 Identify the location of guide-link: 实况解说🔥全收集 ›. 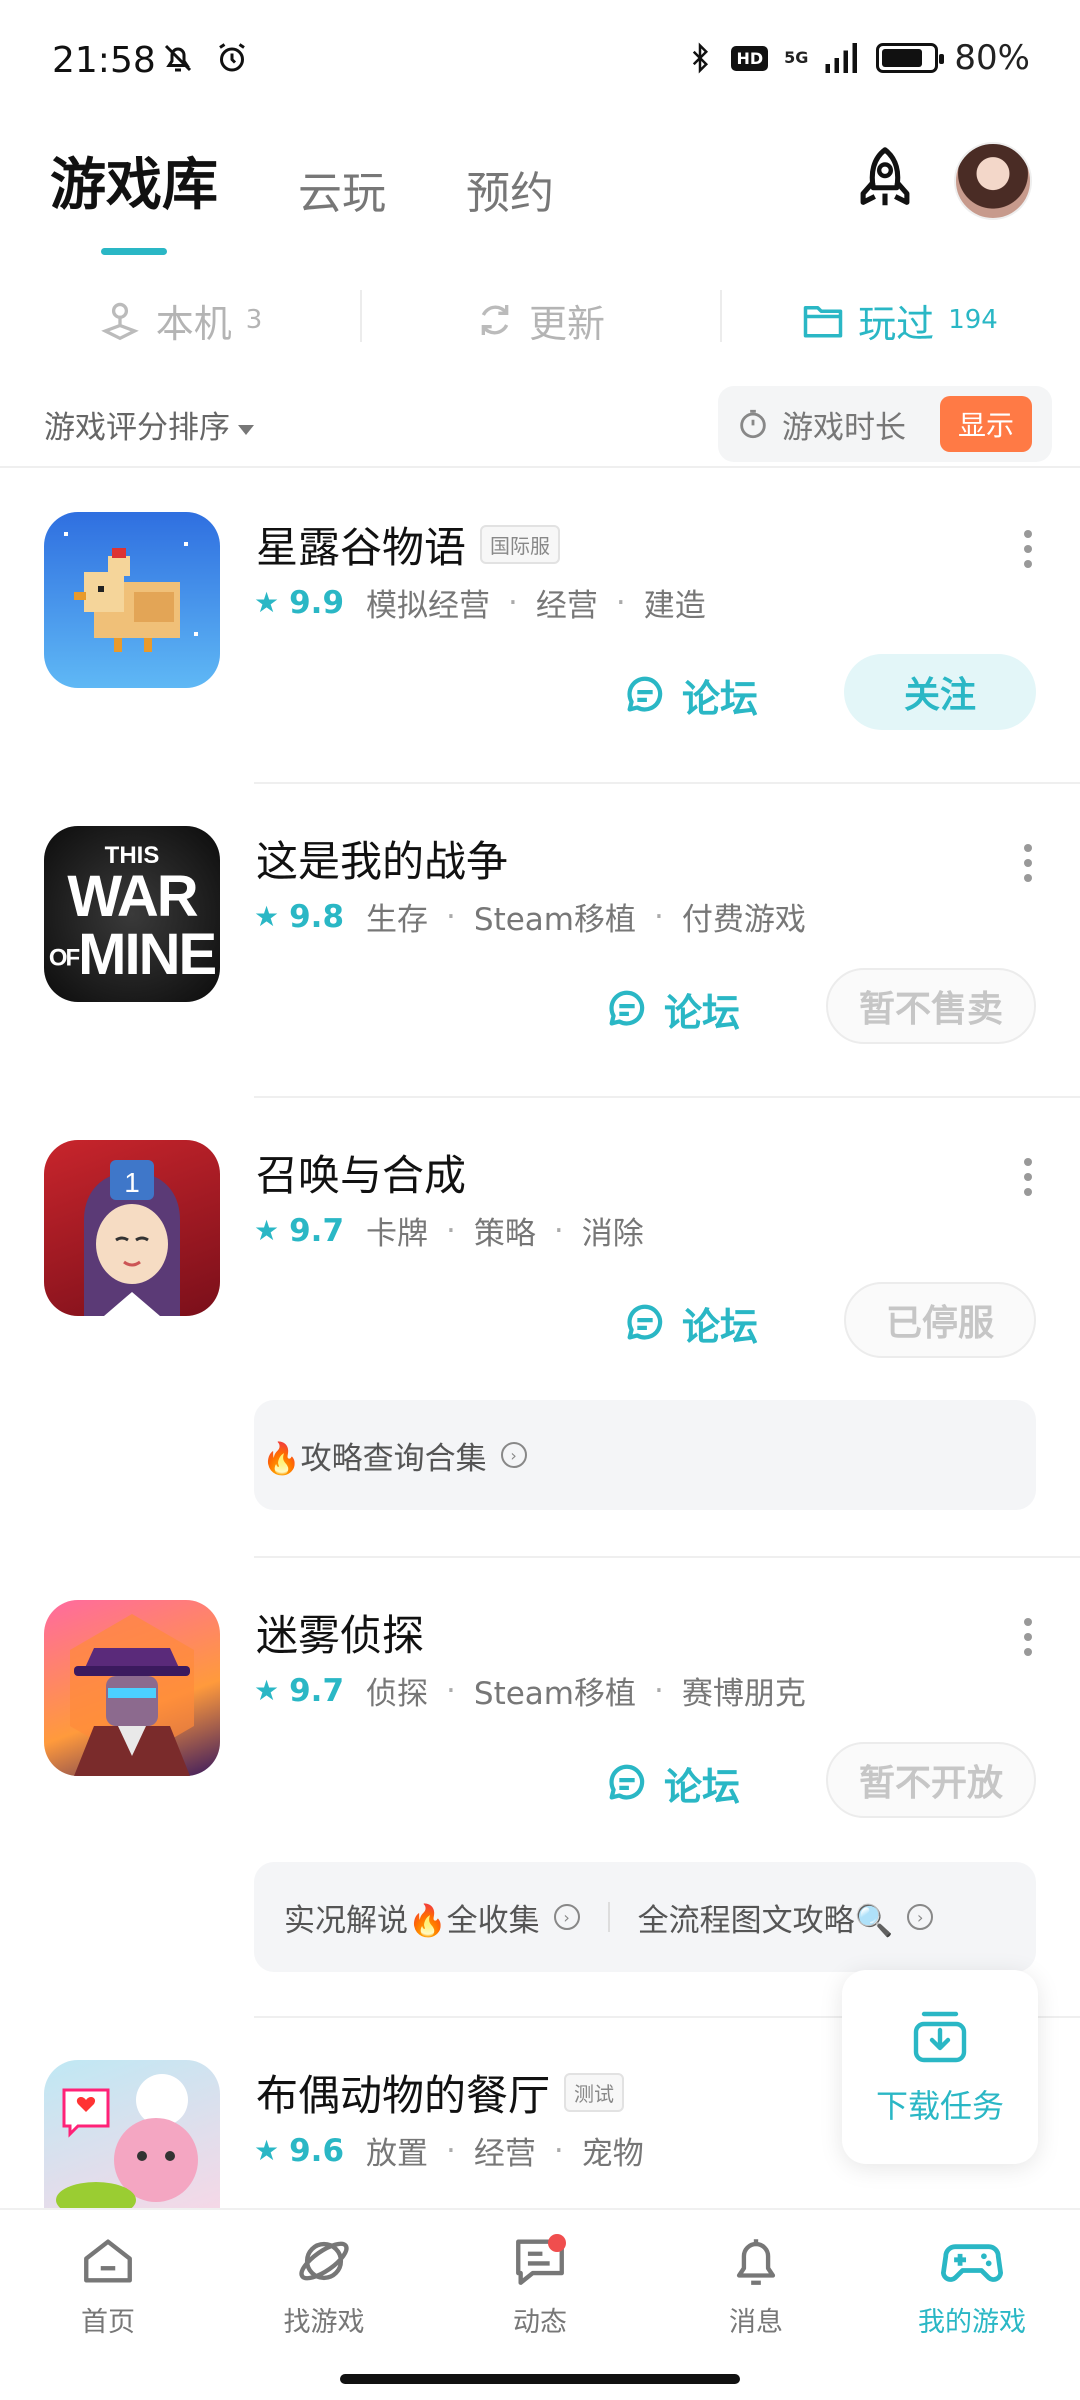
(432, 1917).